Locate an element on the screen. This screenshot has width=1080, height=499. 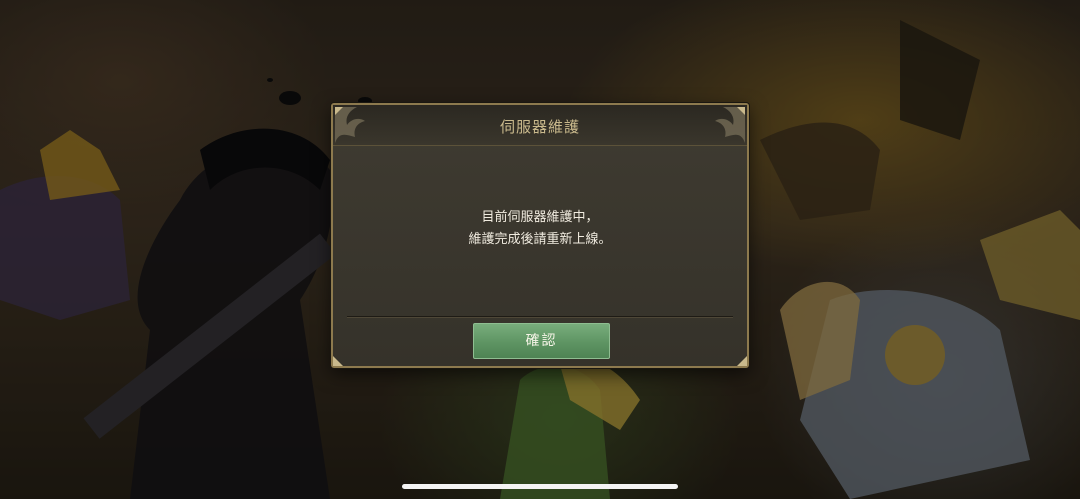
dialog-message: 目前伺服器維護中， 維護完成後請重新上線。 is located at coordinates (540, 229).